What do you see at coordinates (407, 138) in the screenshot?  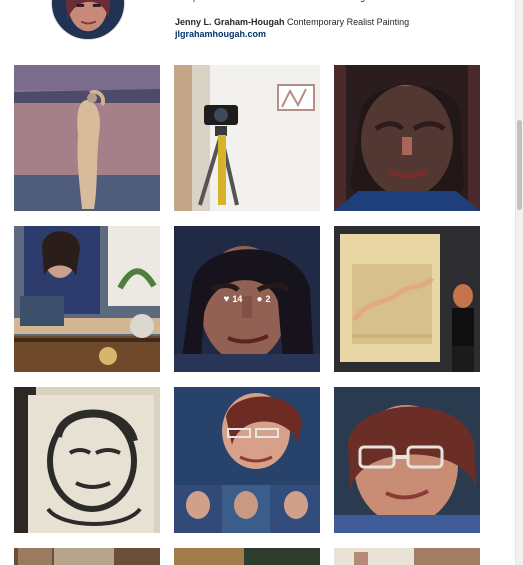 I see `post-tile-portrait-woman` at bounding box center [407, 138].